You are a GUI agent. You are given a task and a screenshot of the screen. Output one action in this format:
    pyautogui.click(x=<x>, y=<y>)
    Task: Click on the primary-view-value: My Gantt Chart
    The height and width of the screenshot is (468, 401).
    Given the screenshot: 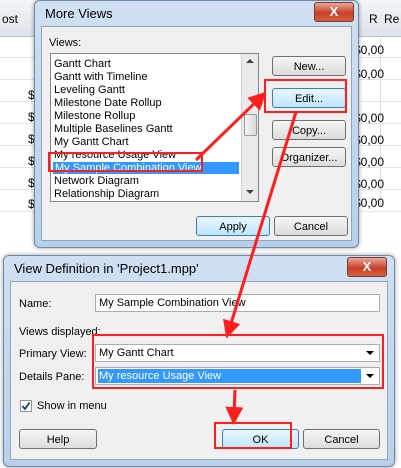 What is the action you would take?
    pyautogui.click(x=136, y=353)
    